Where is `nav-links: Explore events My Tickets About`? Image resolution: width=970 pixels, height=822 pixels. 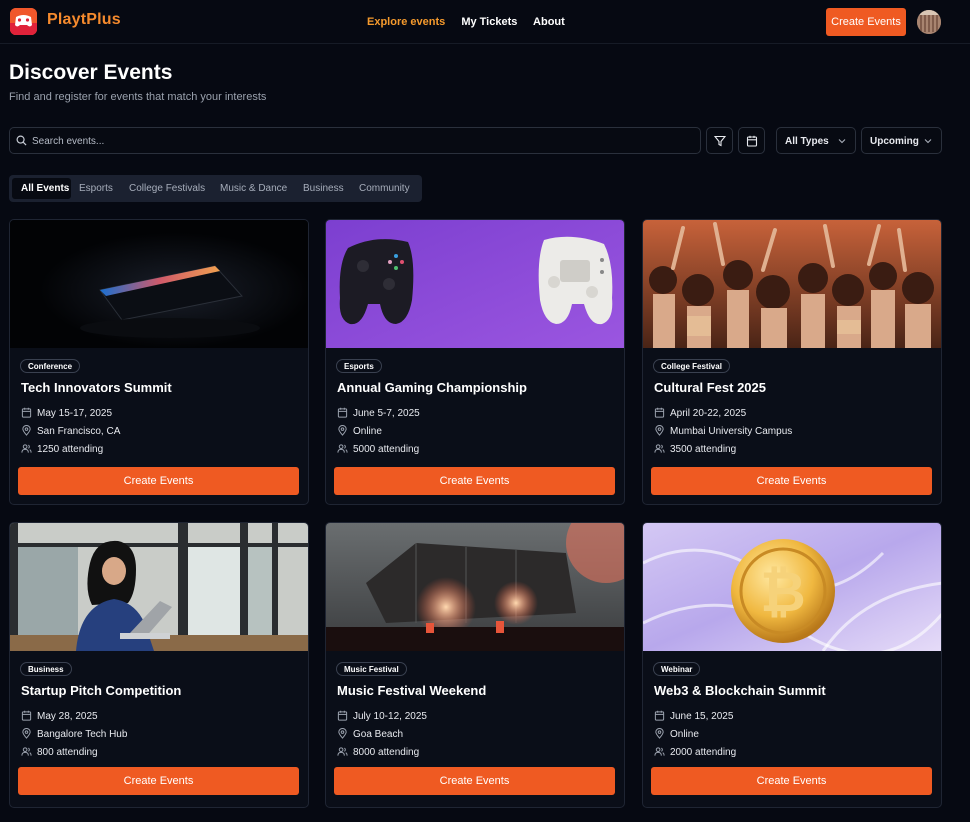 nav-links: Explore events My Tickets About is located at coordinates (472, 22).